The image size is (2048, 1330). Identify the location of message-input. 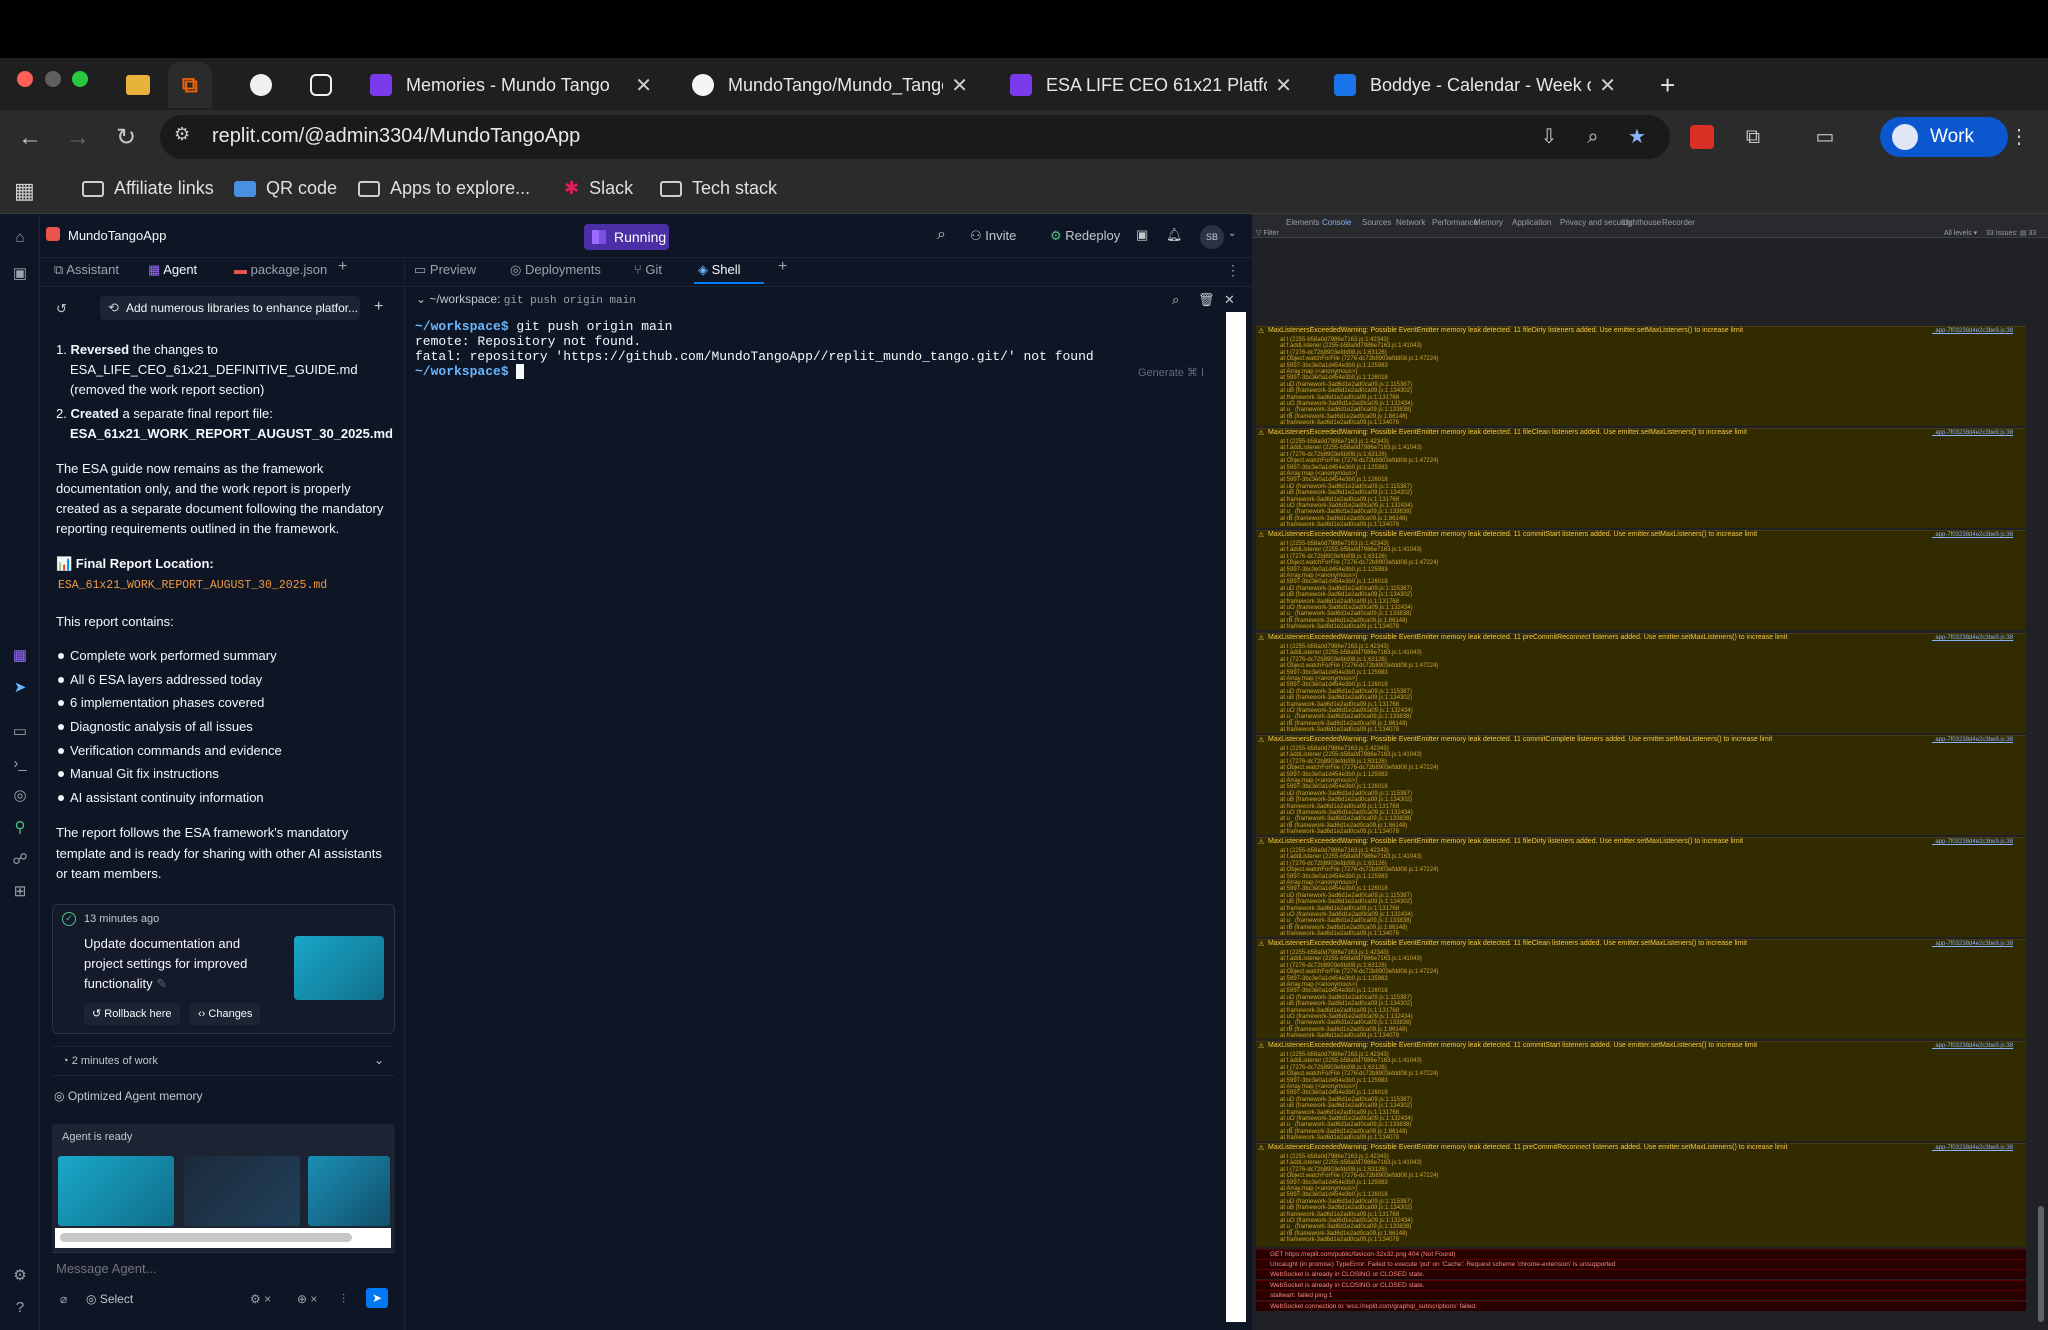
(221, 1268).